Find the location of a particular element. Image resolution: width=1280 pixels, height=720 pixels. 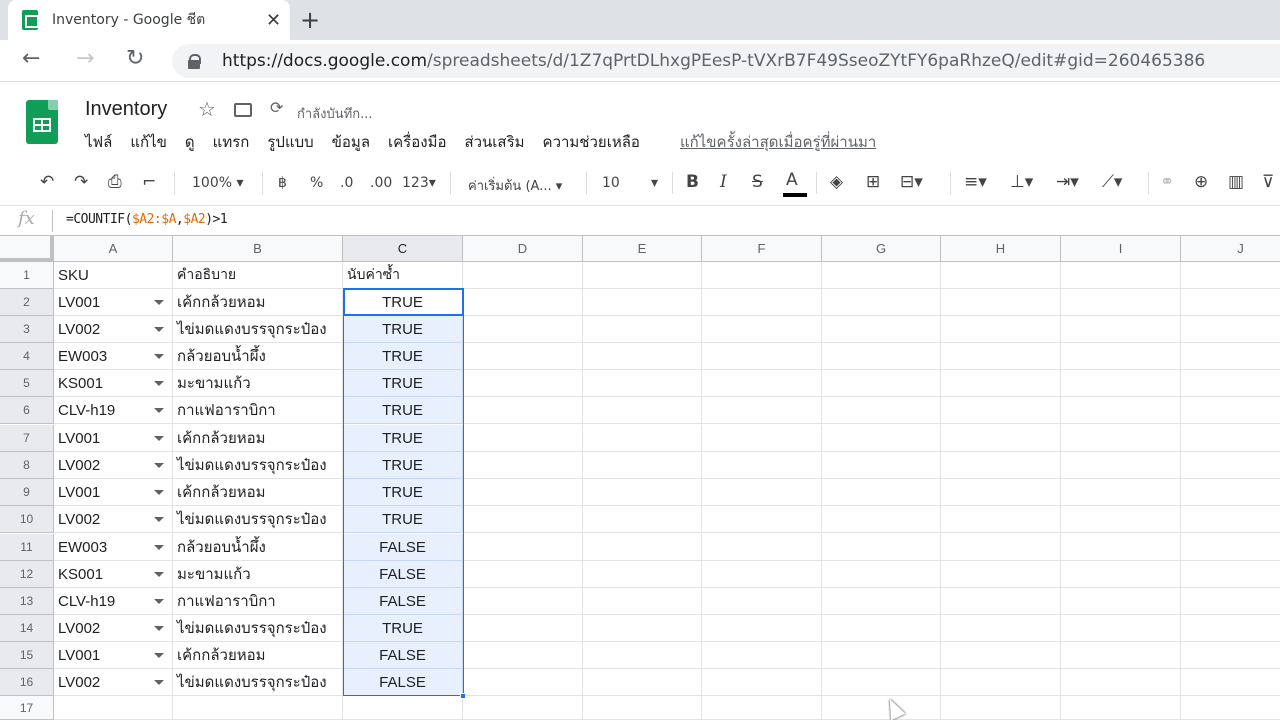

row-header-17: 17 is located at coordinates (27, 708).